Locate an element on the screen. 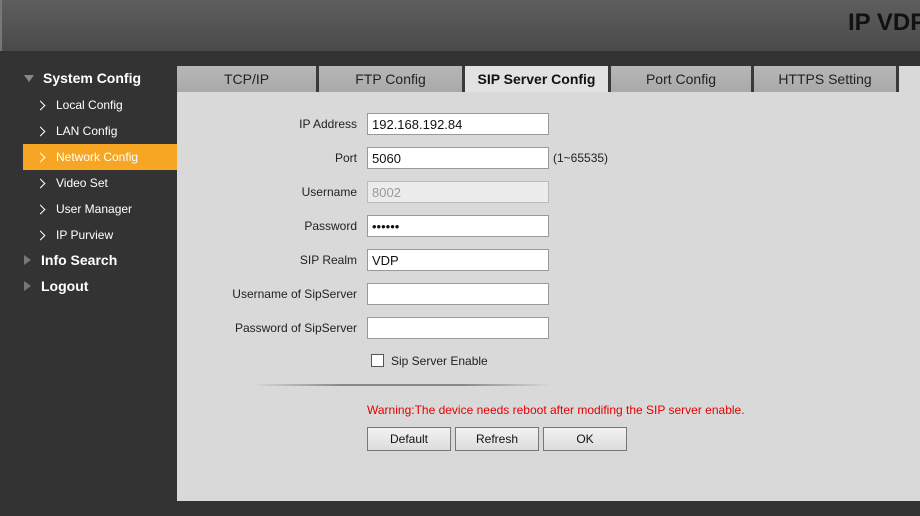 The height and width of the screenshot is (516, 920). sidebar-item-label: IP Purview is located at coordinates (85, 235).